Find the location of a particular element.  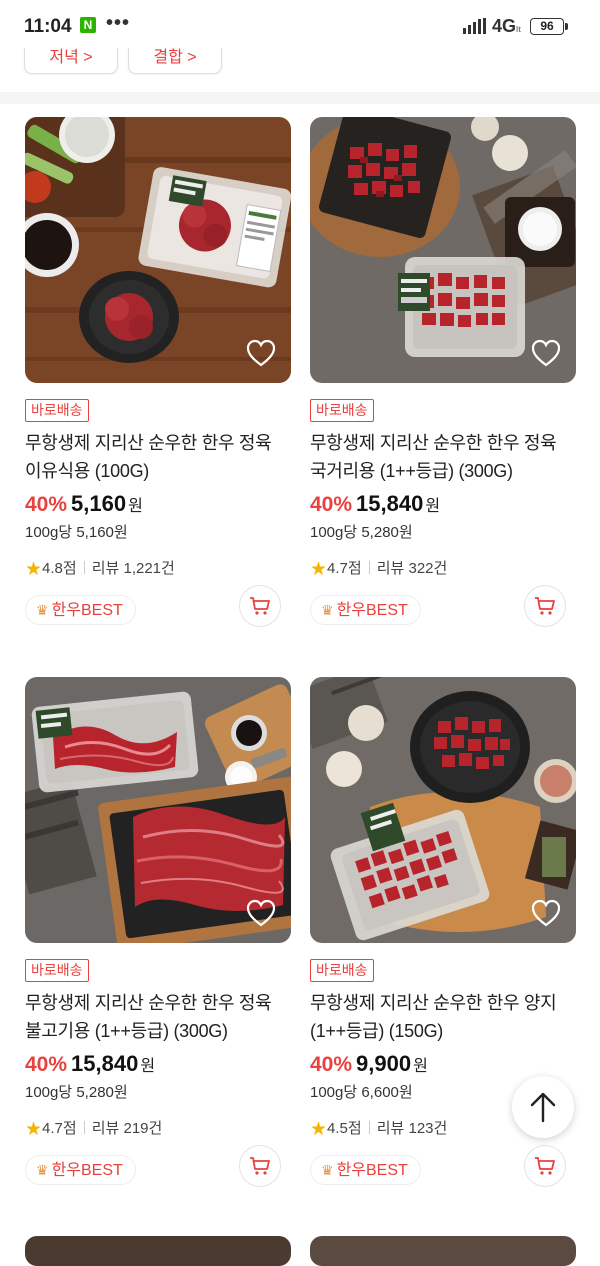

rating-row: ★4.5점 리뷰 123건 is located at coordinates (378, 1129).